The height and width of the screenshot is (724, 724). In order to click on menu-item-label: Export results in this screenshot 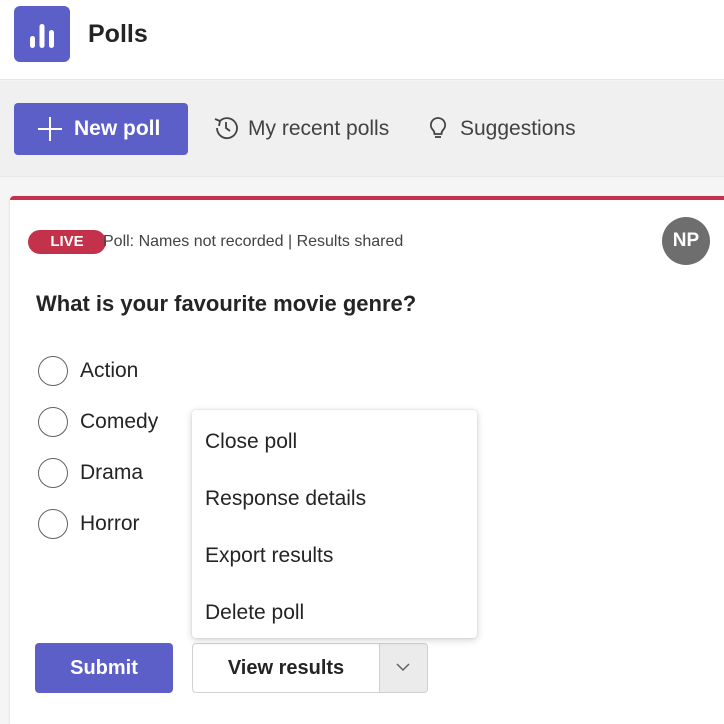, I will do `click(269, 555)`.